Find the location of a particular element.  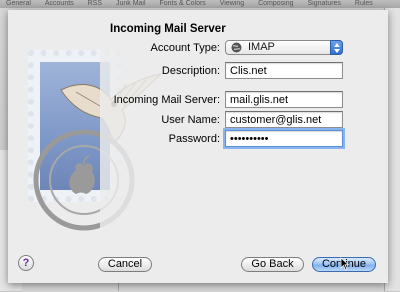

toolbar-item: Viewing is located at coordinates (232, 3).